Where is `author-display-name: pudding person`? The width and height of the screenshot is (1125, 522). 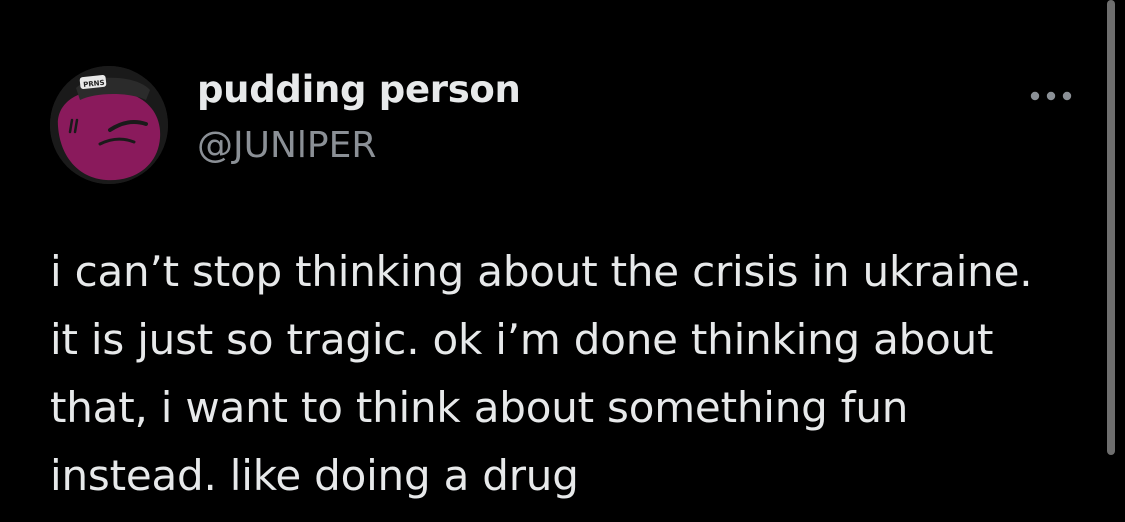
author-display-name: pudding person is located at coordinates (359, 89).